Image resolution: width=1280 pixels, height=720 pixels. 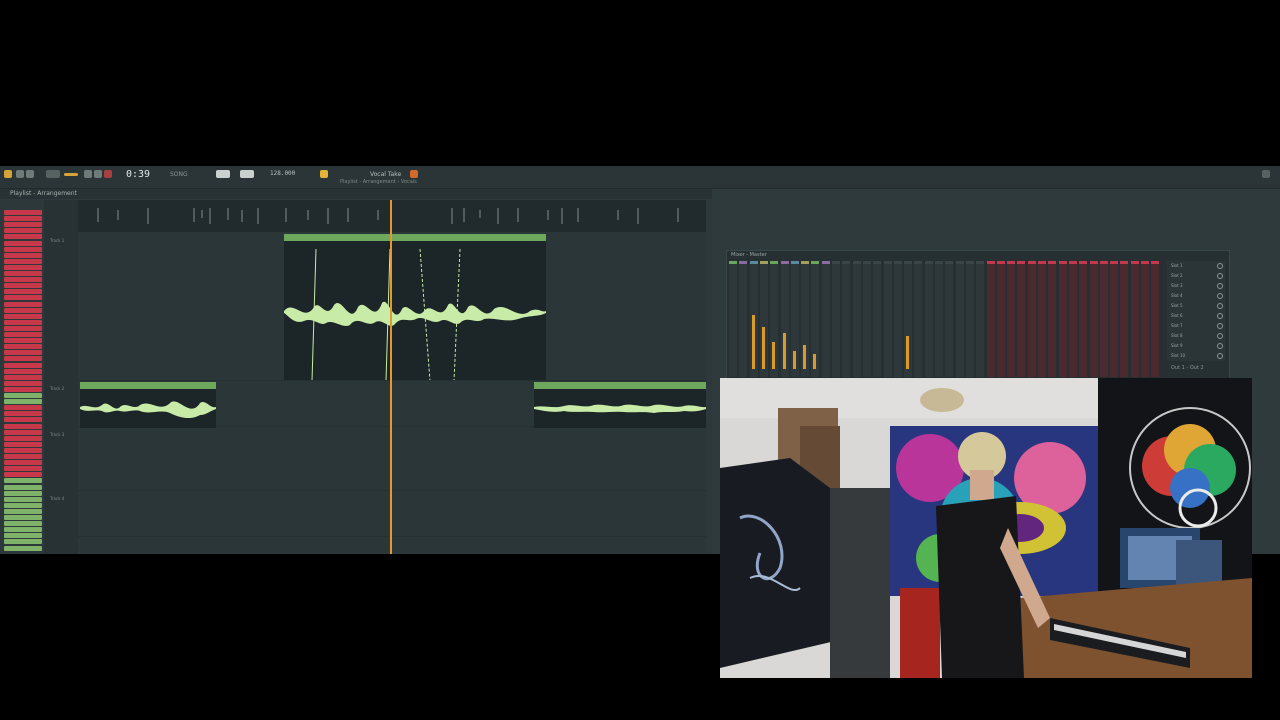 I want to click on tempo-display: 128.000, so click(x=282, y=173).